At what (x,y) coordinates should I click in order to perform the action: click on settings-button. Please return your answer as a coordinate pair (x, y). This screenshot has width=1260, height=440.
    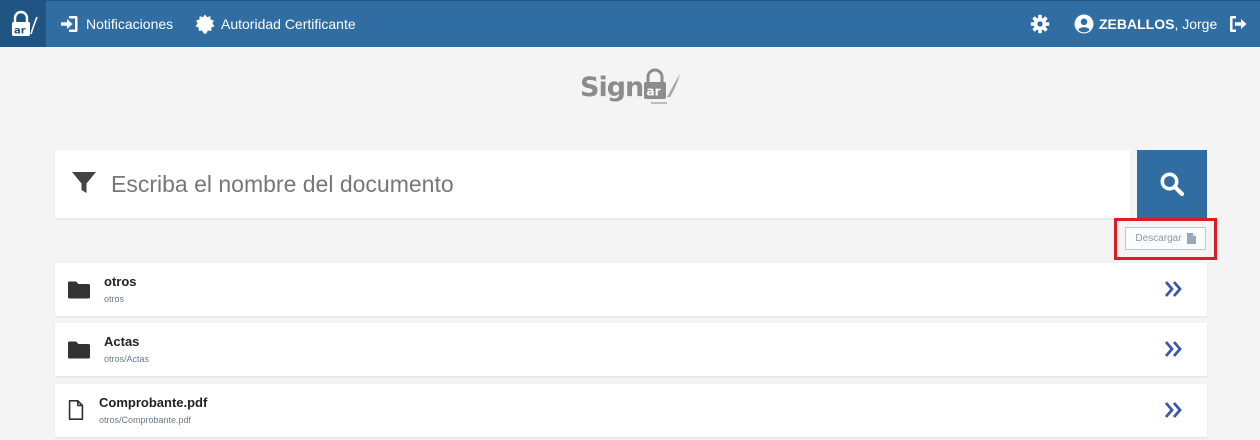
    Looking at the image, I should click on (1040, 24).